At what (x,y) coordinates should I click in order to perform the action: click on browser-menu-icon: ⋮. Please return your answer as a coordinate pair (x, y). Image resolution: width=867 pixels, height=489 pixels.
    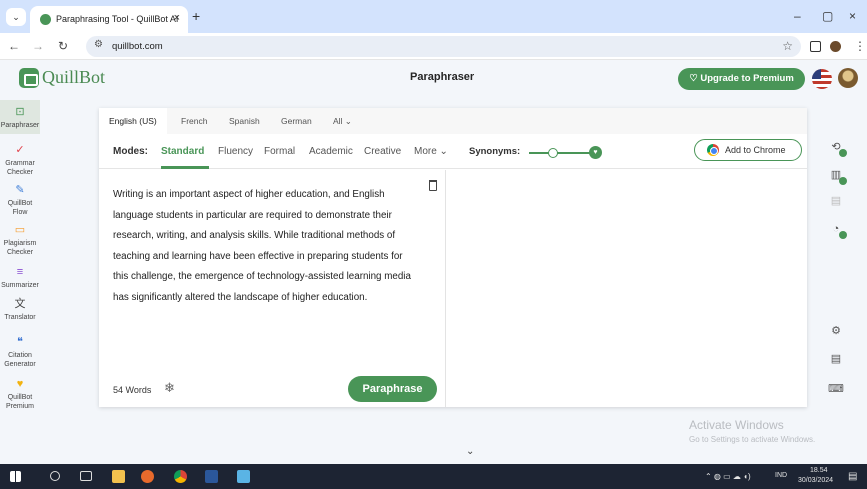
    Looking at the image, I should click on (860, 46).